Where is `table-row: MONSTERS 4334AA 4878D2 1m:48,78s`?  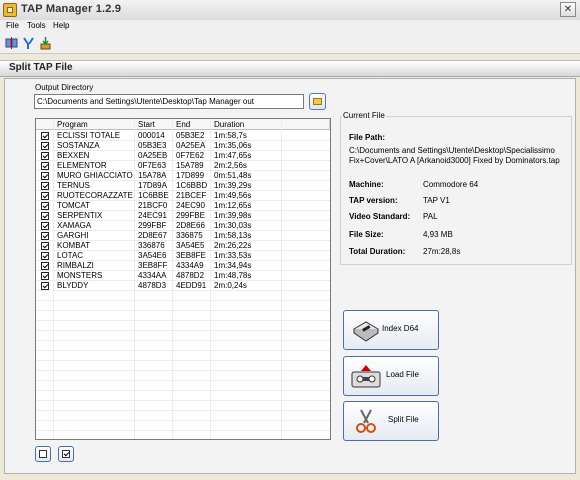
table-row: MONSTERS 4334AA 4878D2 1m:48,78s is located at coordinates (183, 276).